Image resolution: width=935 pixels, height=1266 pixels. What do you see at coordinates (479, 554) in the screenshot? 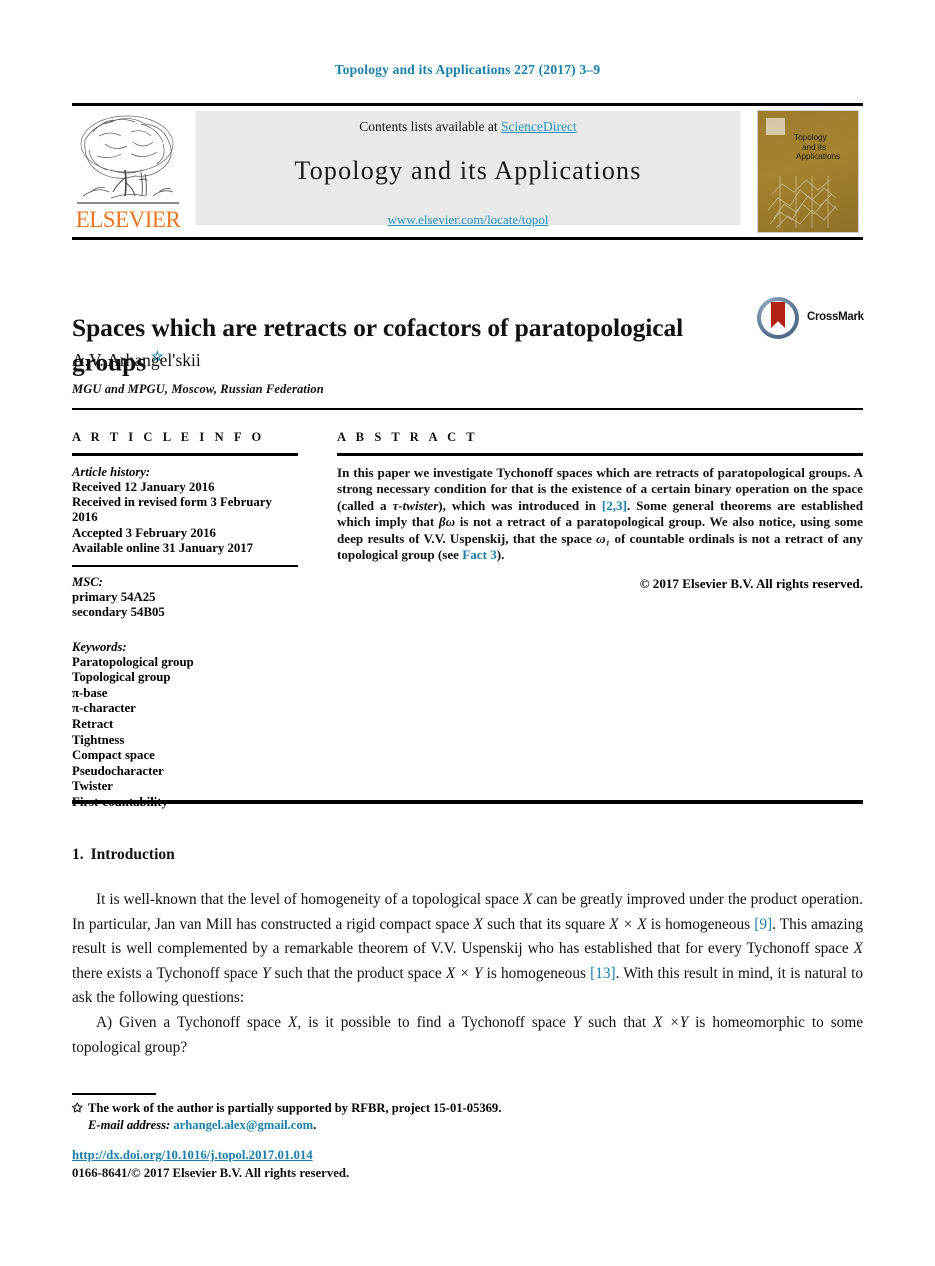
I see `abstract-ref-fact-3: Fact 3` at bounding box center [479, 554].